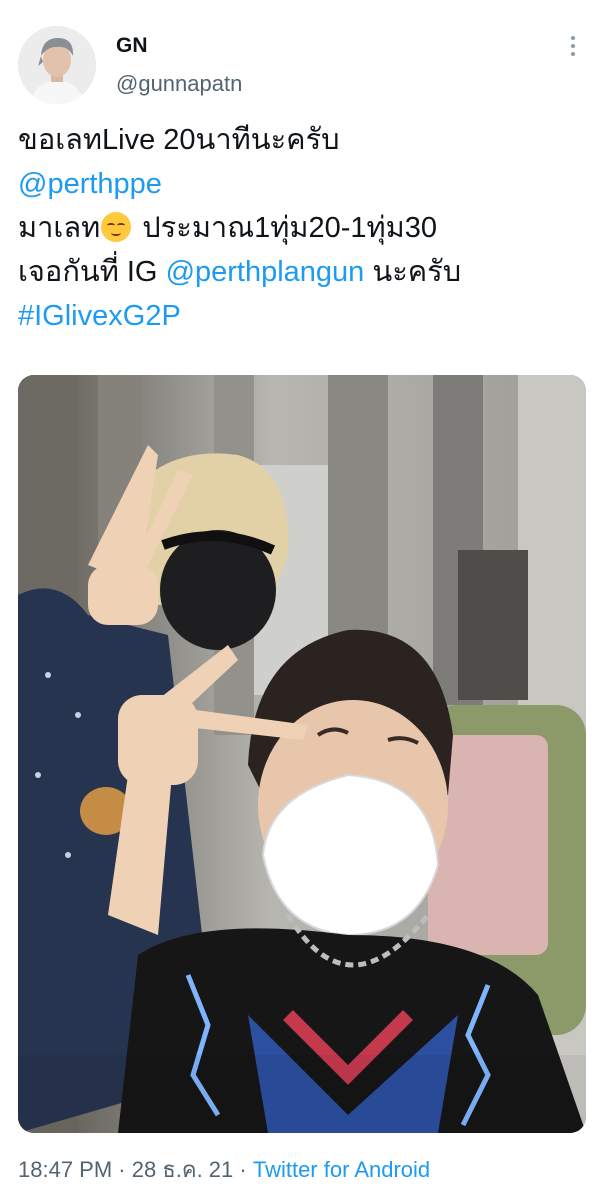 The image size is (604, 1200). I want to click on tweet-line-3: มาเลท ประมาณ1ทุ่ม20-1ทุ่ม30, so click(303, 228).